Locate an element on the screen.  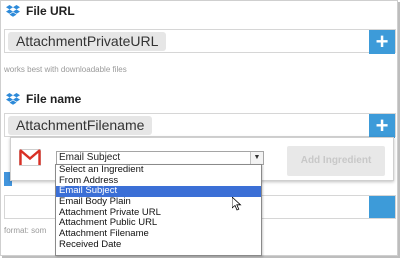
gmail-icon is located at coordinates (30, 157).